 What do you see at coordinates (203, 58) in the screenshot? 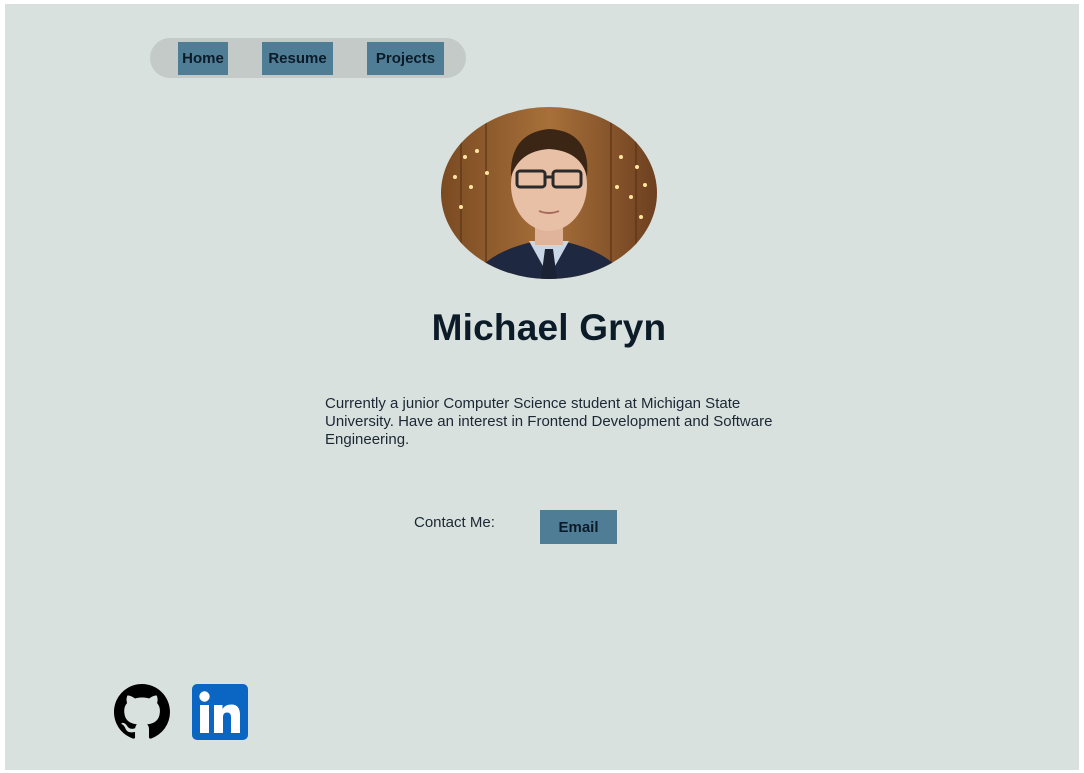
I see `nav-home-button: Home` at bounding box center [203, 58].